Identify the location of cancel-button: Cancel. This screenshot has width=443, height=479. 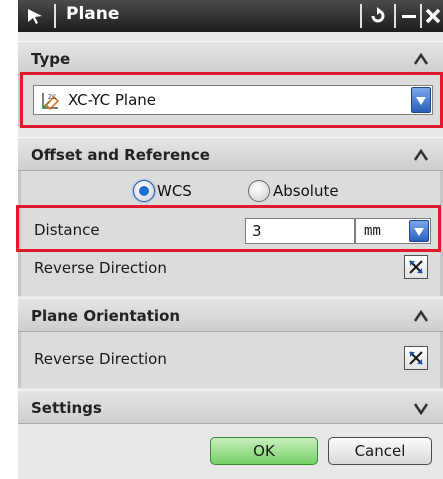
(380, 451).